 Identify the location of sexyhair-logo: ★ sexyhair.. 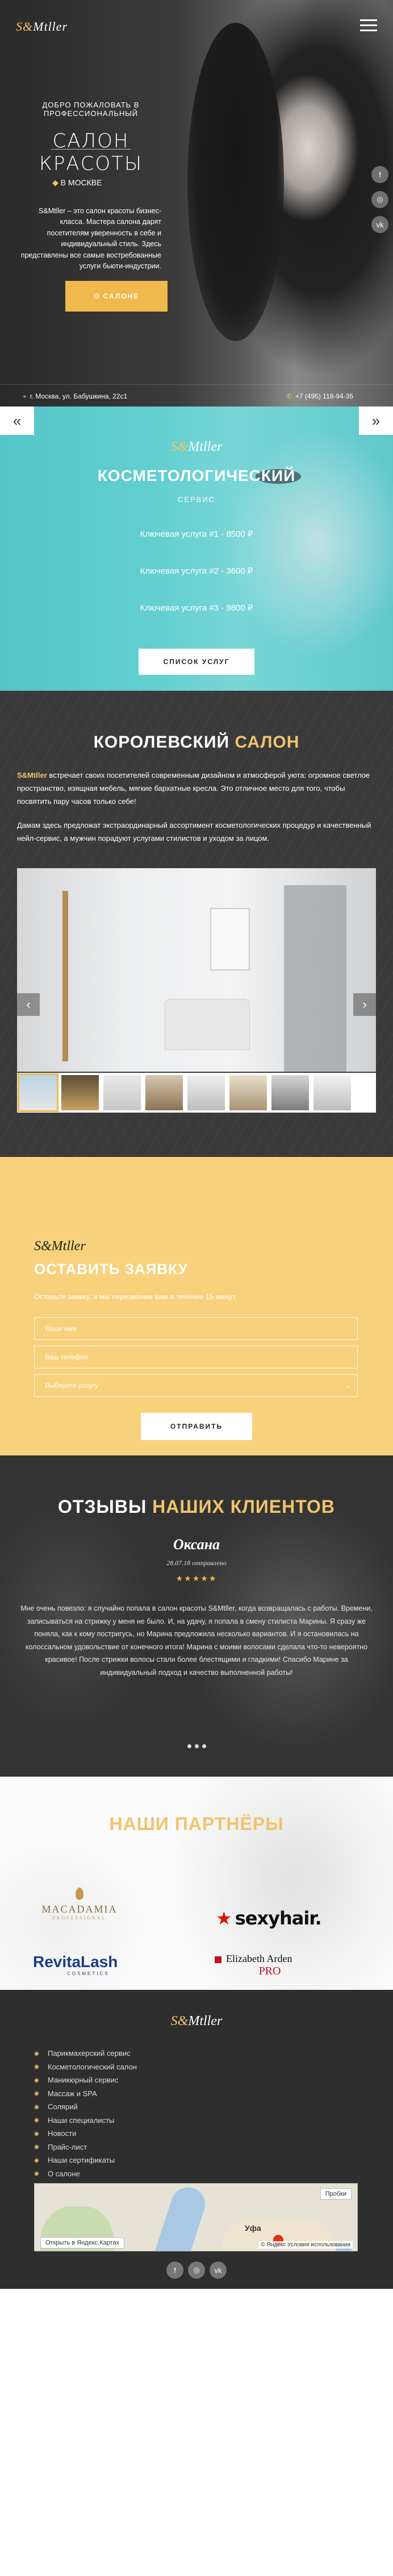
(269, 1918).